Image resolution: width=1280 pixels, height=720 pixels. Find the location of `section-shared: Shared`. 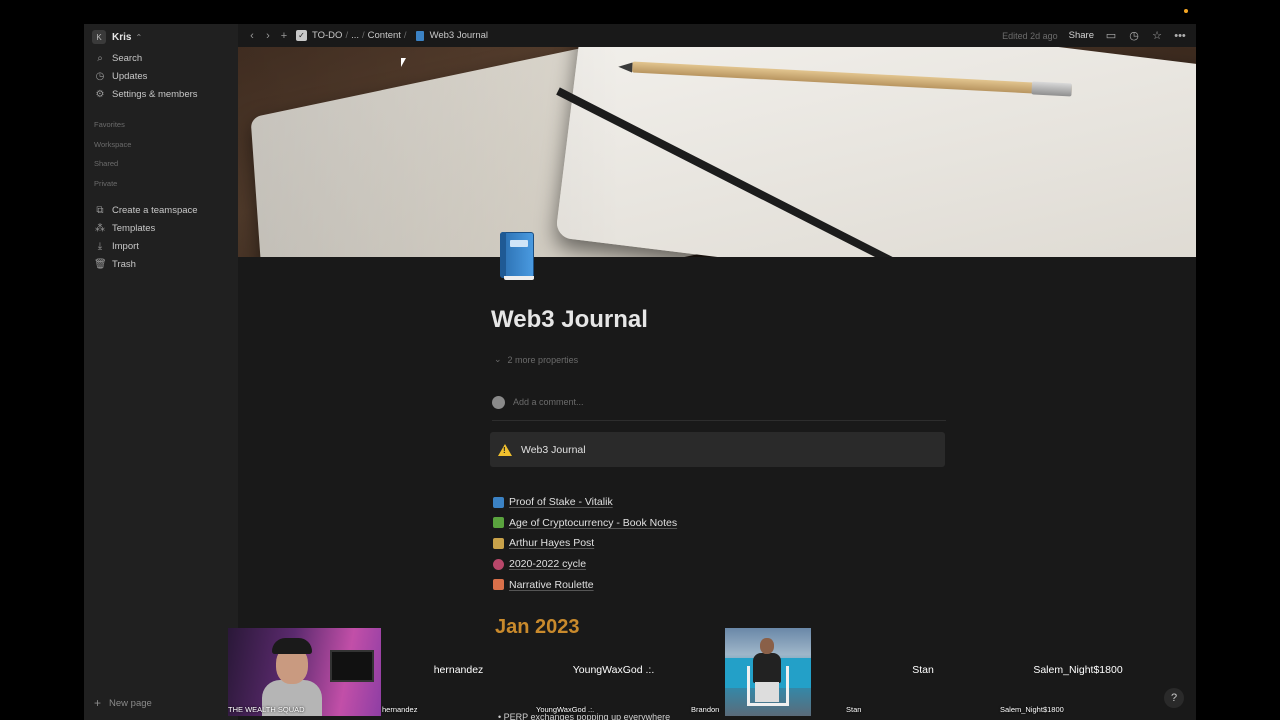

section-shared: Shared is located at coordinates (161, 164).